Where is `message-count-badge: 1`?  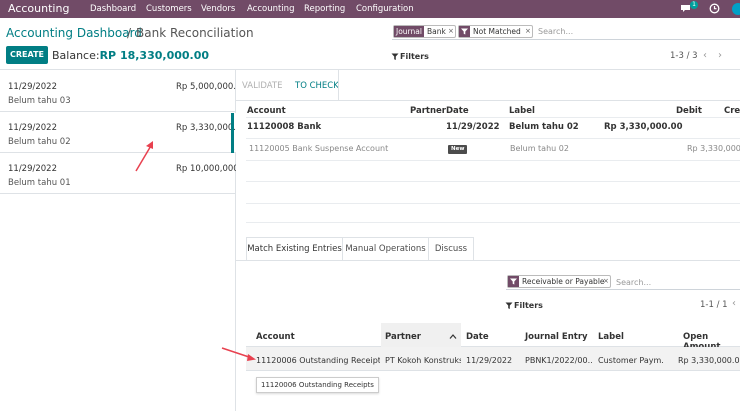 message-count-badge: 1 is located at coordinates (694, 5).